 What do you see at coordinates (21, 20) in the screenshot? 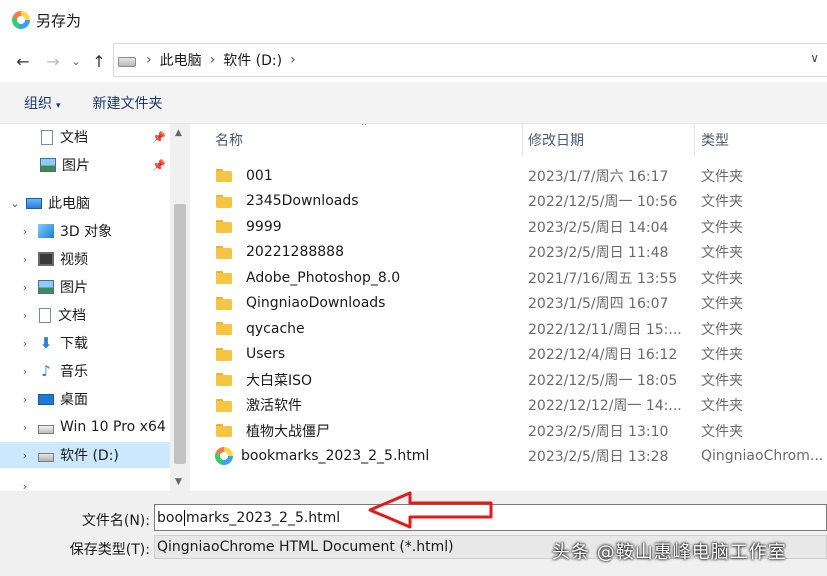
I see `qingniao-browser-icon` at bounding box center [21, 20].